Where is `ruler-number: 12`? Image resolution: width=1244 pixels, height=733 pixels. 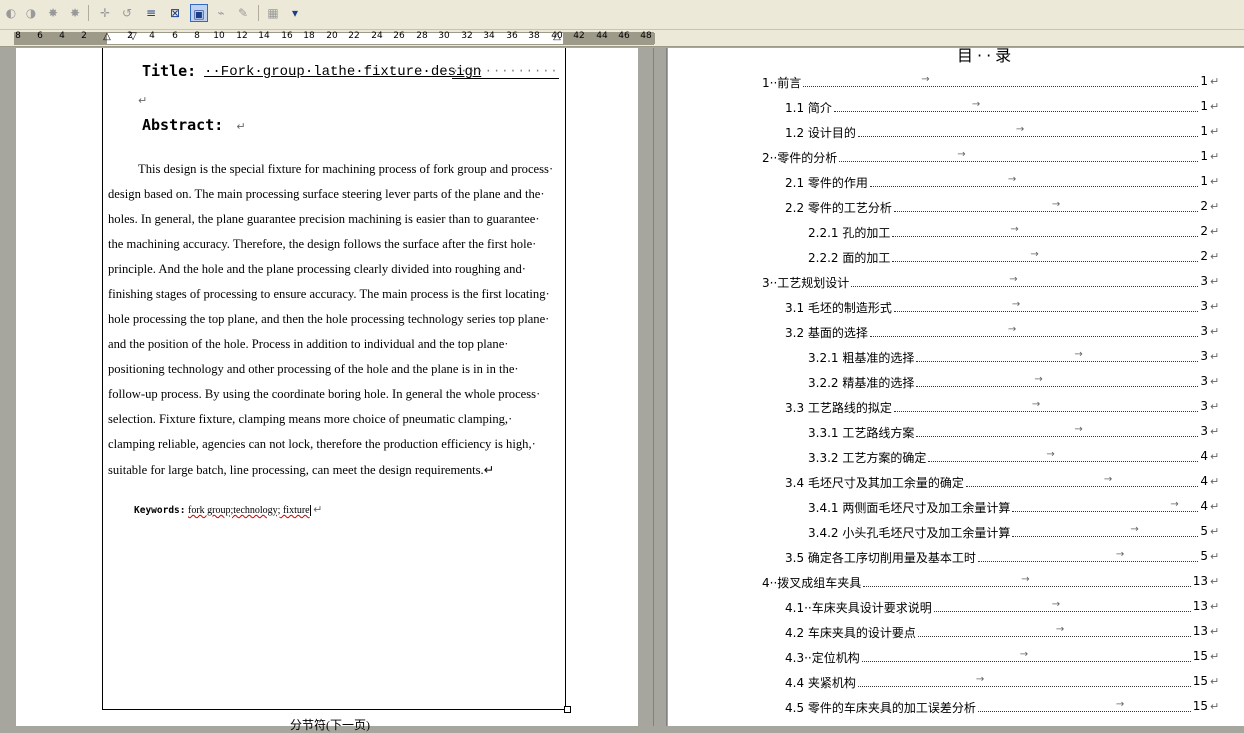
ruler-number: 12 is located at coordinates (242, 36).